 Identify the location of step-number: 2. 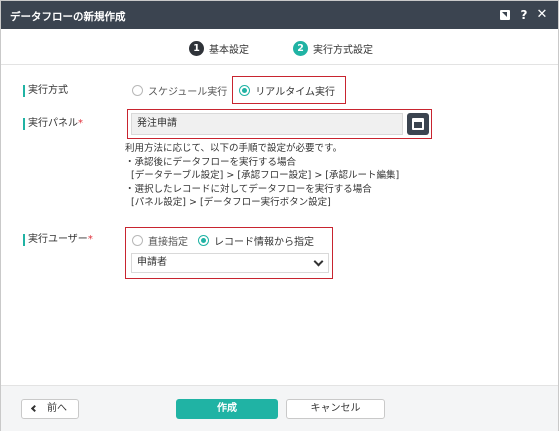
(300, 48).